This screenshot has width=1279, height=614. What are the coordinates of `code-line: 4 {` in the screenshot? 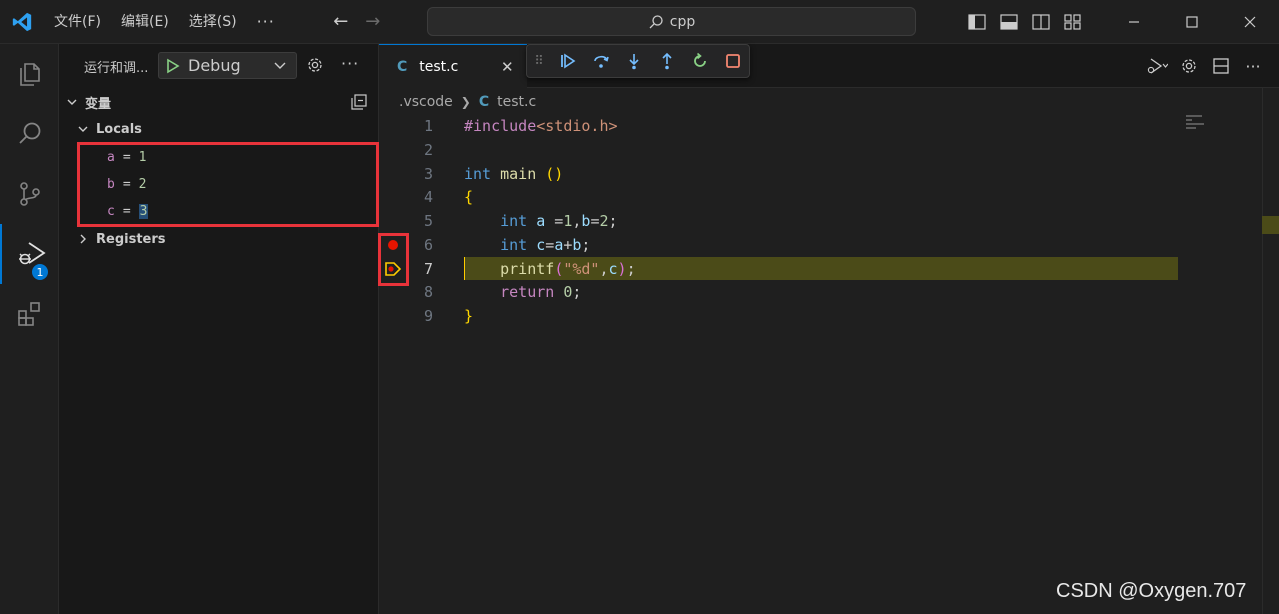 It's located at (779, 197).